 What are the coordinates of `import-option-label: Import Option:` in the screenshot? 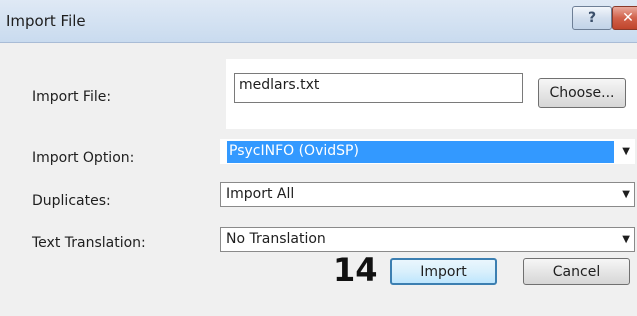 It's located at (83, 158).